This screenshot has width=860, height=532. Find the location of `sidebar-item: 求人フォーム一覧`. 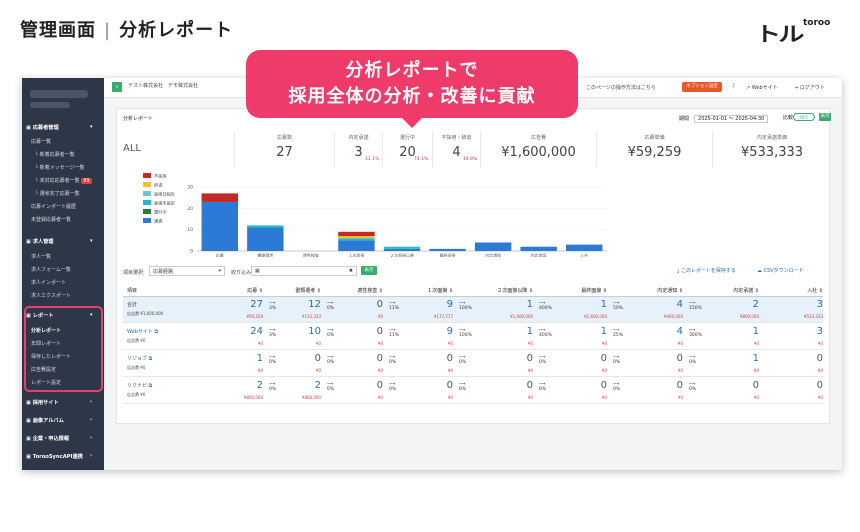

sidebar-item: 求人フォーム一覧 is located at coordinates (51, 269).